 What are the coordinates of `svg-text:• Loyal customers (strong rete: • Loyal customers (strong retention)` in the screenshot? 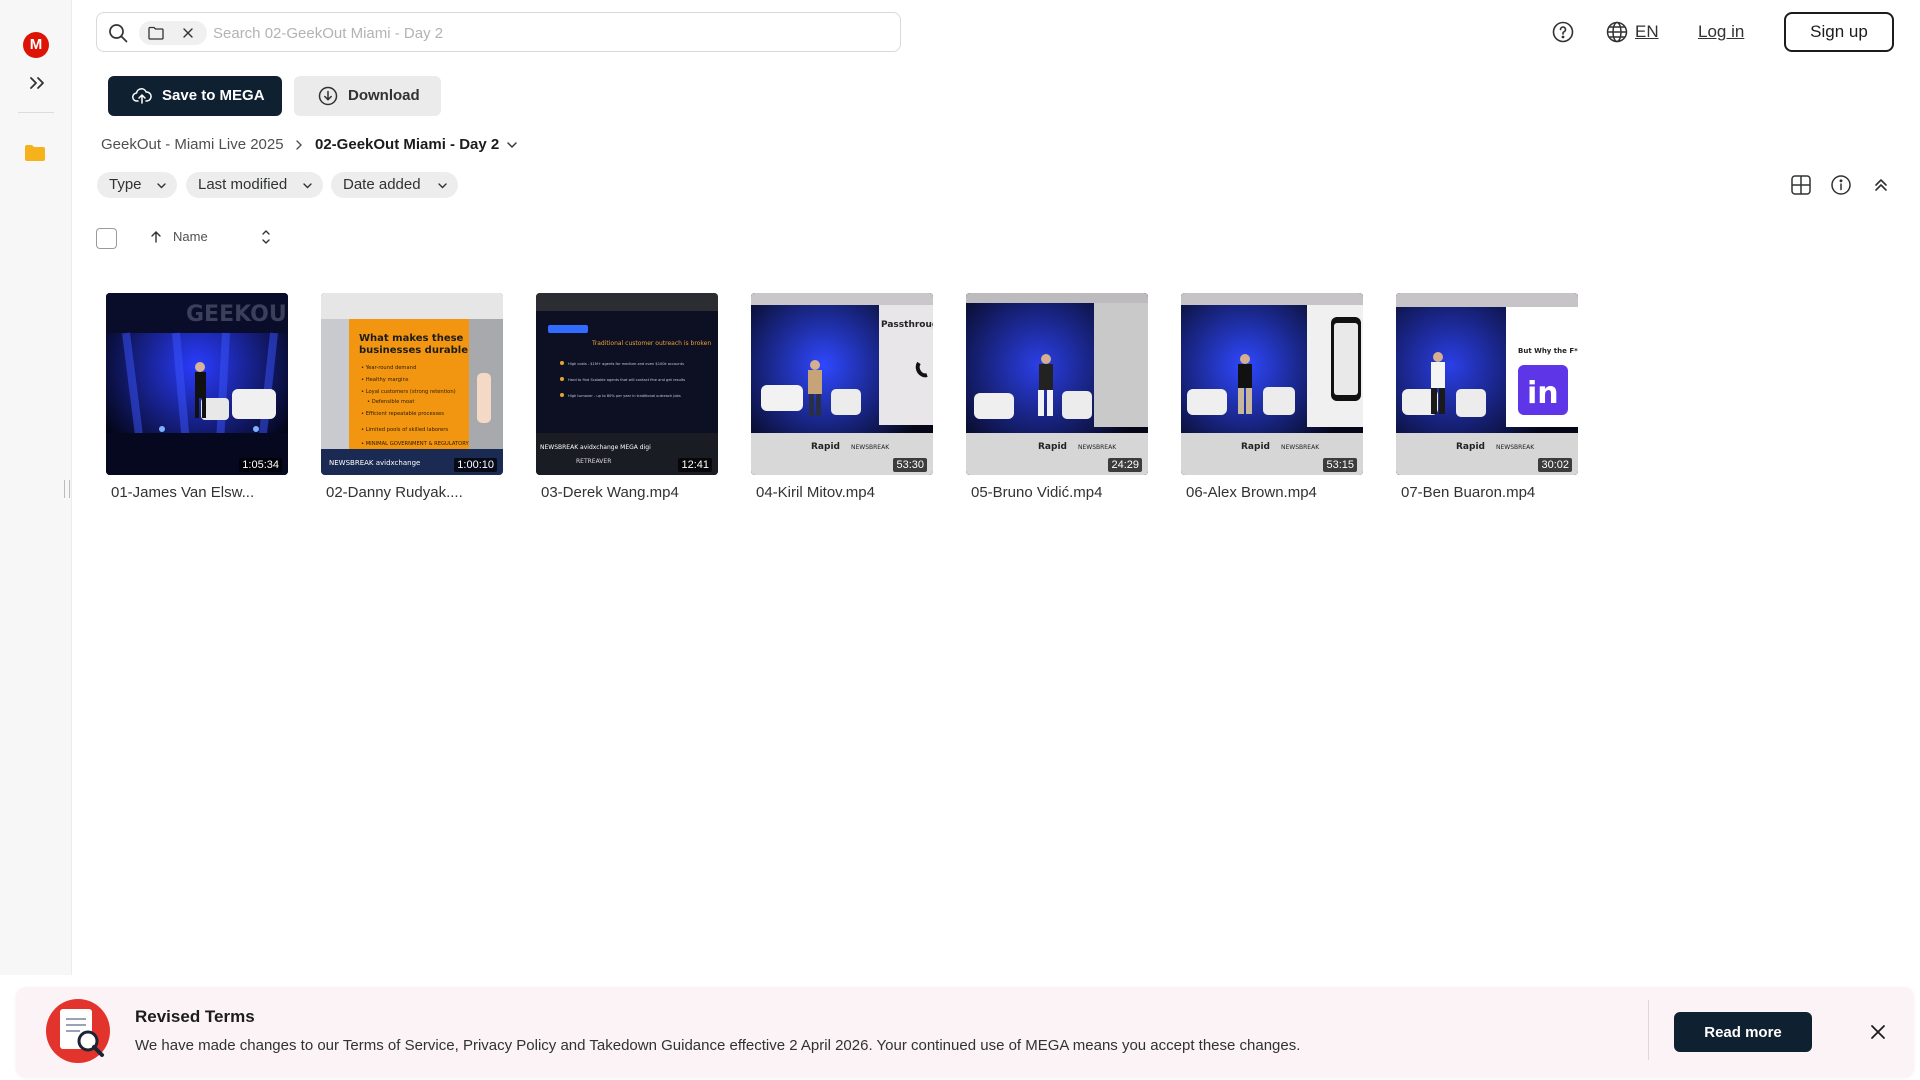 It's located at (408, 392).